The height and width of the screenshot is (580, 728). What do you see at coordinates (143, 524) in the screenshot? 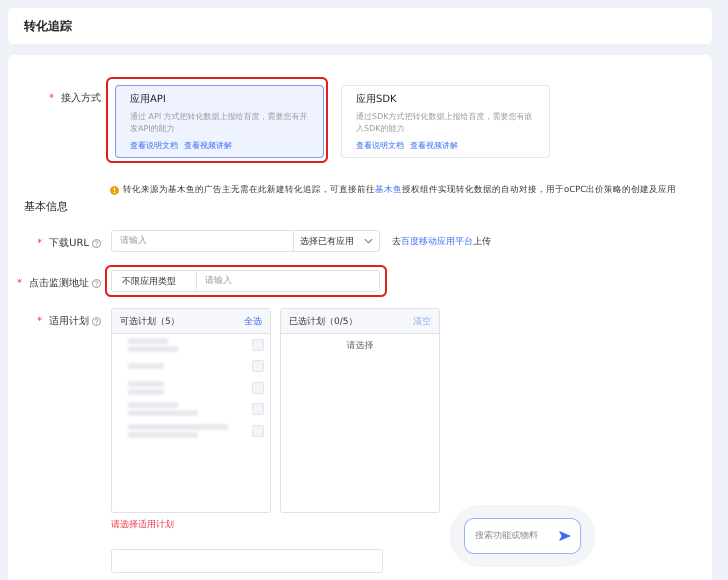
I see `error-message: 请选择适用计划` at bounding box center [143, 524].